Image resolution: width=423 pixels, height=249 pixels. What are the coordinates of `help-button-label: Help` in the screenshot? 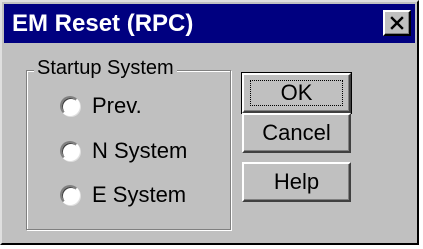 It's located at (296, 181).